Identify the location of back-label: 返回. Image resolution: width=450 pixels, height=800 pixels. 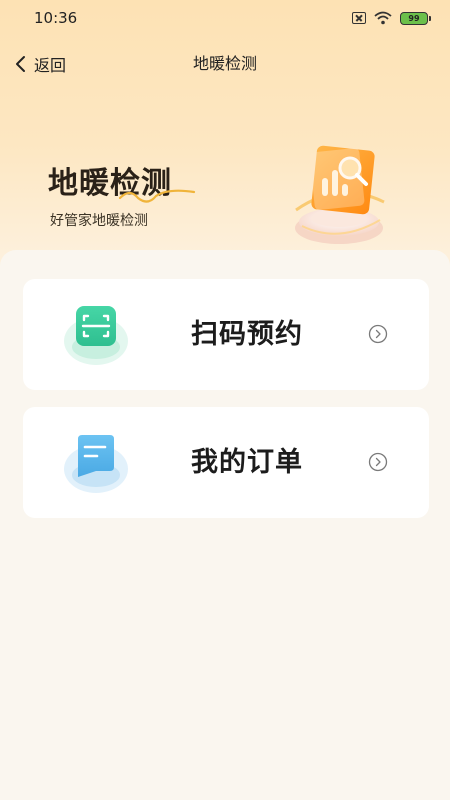
(50, 65).